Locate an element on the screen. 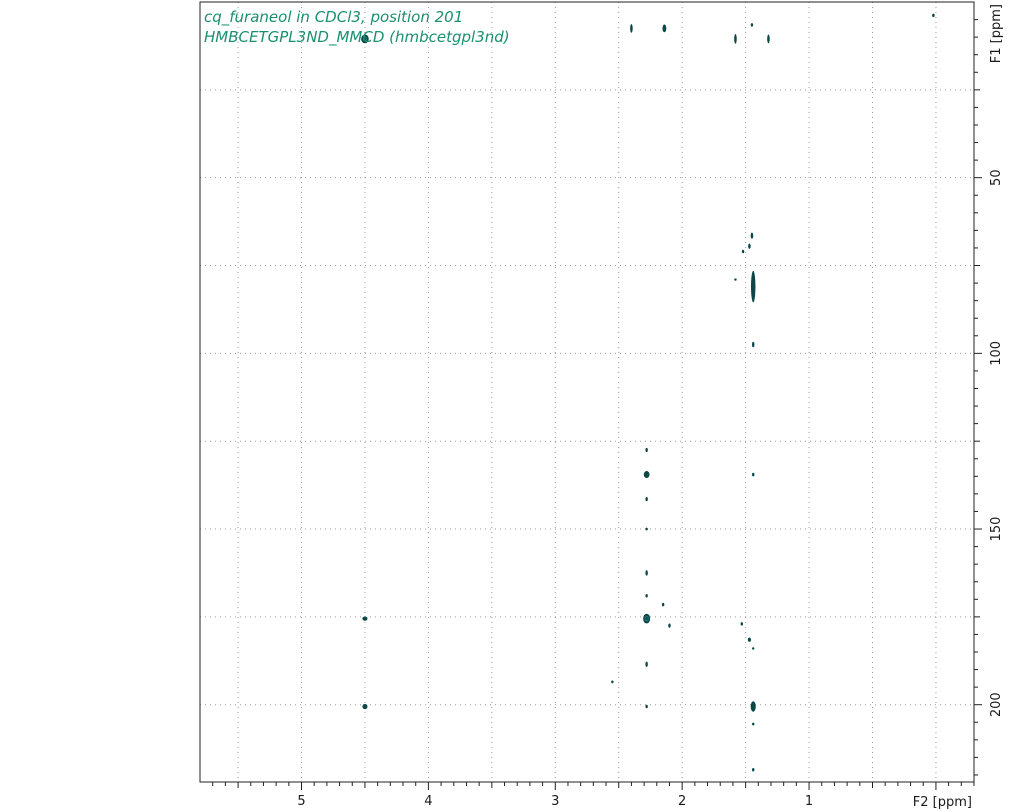 This screenshot has width=1027, height=811. chart-title: cq_furaneol in CDCl3, position 201 is located at coordinates (333, 17).